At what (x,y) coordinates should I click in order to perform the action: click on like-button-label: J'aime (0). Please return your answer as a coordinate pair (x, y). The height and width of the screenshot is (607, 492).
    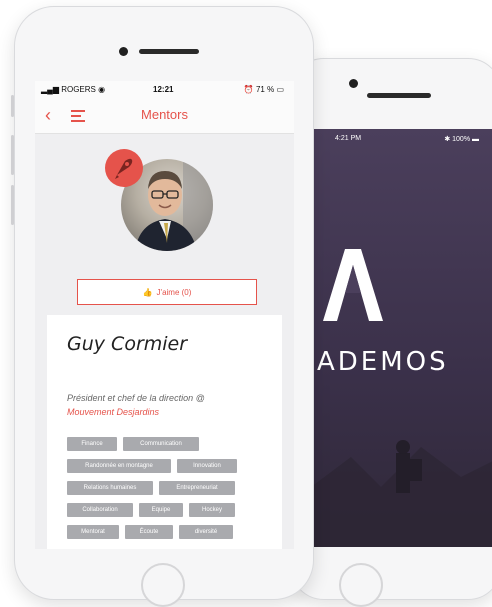
    Looking at the image, I should click on (174, 292).